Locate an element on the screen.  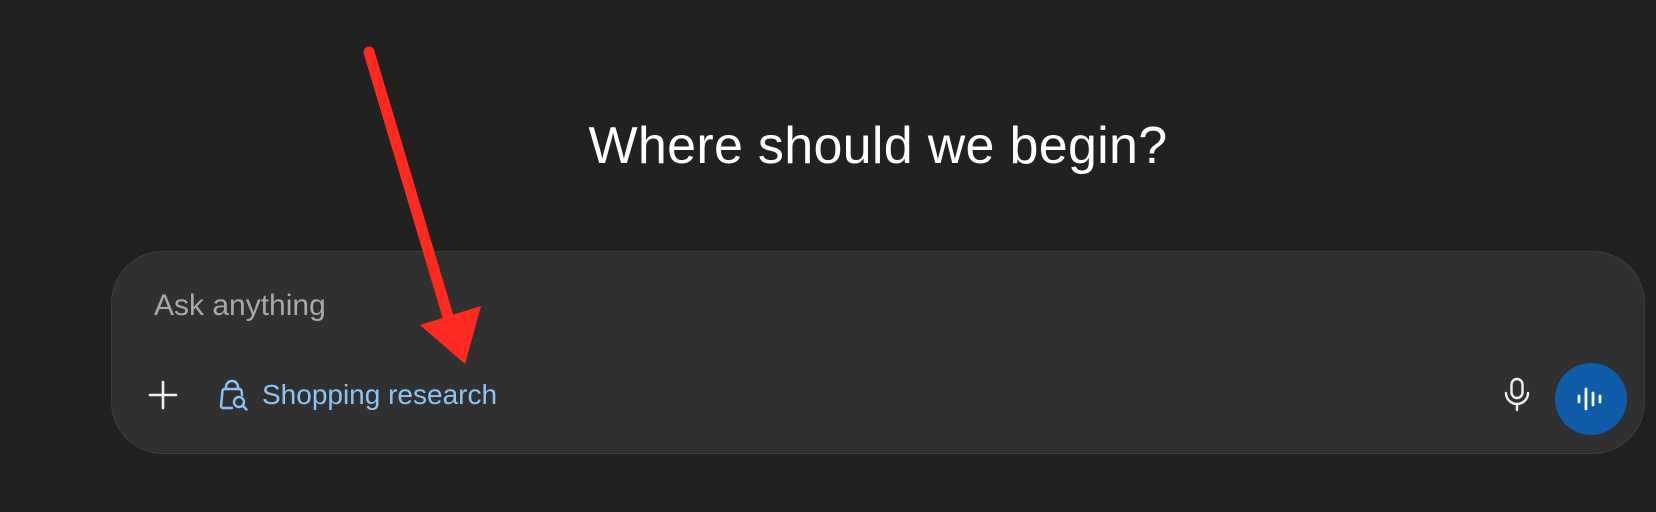
microphone-icon is located at coordinates (1517, 394).